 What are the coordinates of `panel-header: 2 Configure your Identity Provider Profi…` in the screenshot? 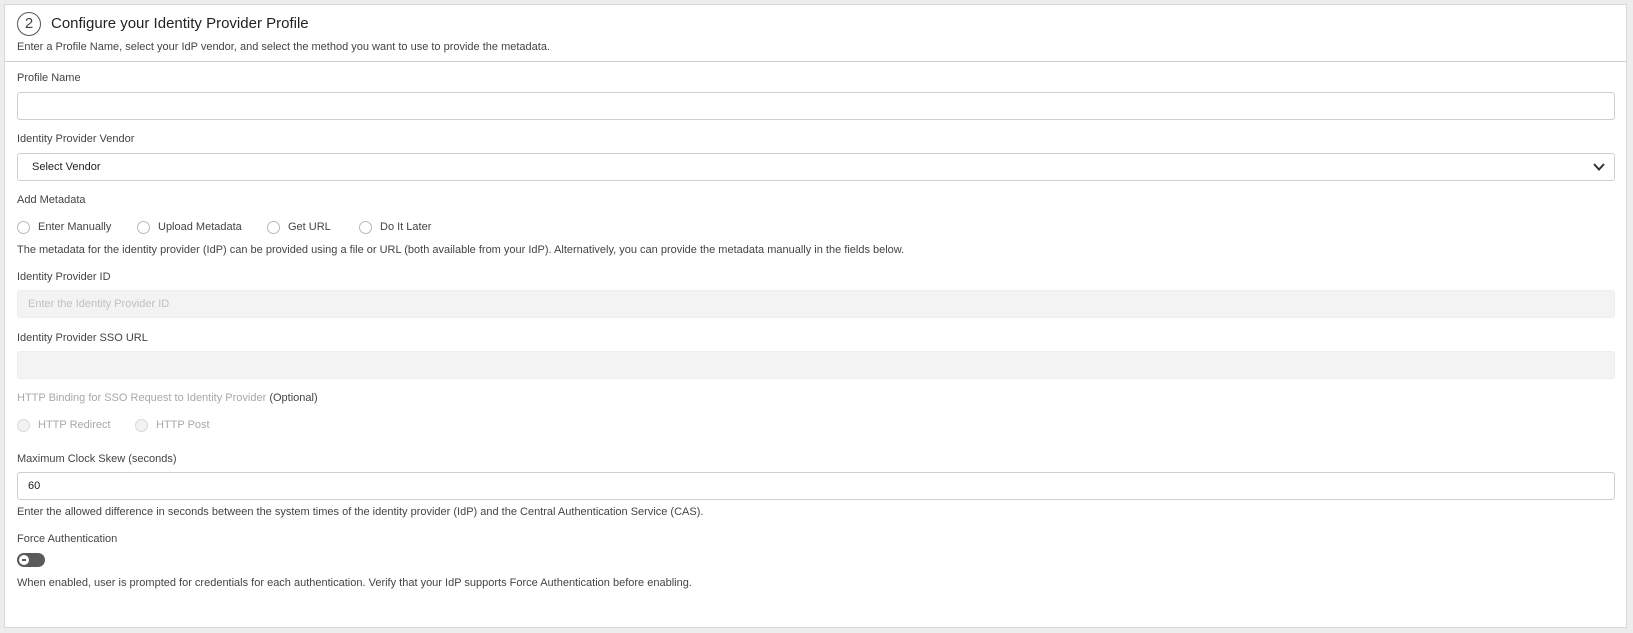 It's located at (815, 33).